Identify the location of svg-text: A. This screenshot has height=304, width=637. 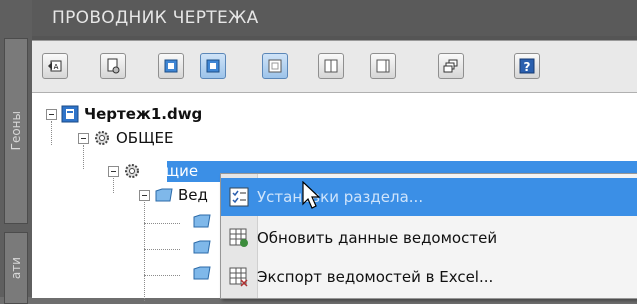
(56, 67).